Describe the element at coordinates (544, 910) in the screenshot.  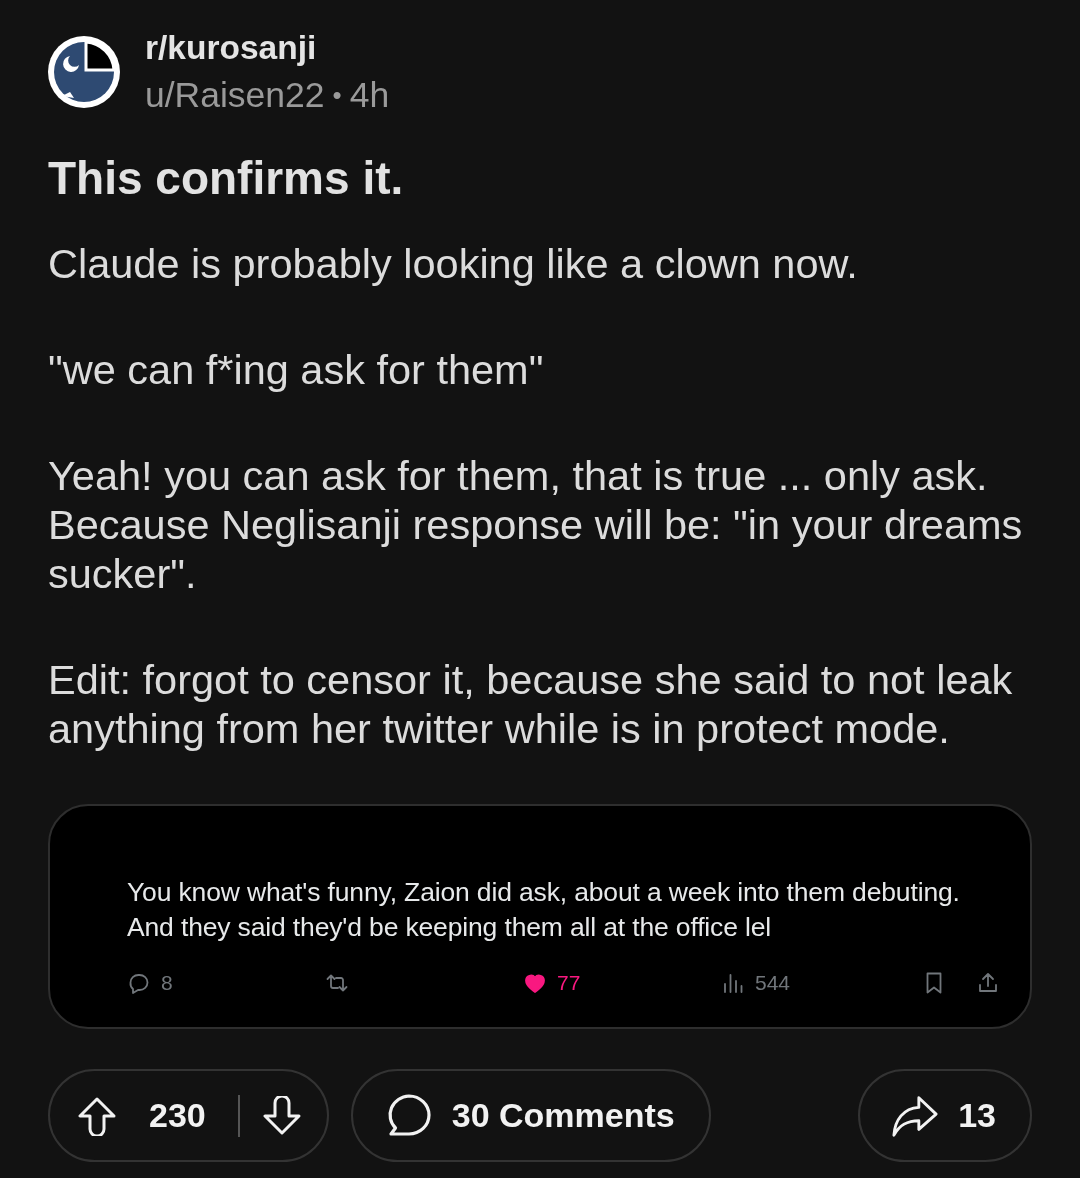
I see `tweet-text: You know what's funny, Zaion did ask, about a week into them debuting. And they said they'd be keeping them all at the office lel` at that location.